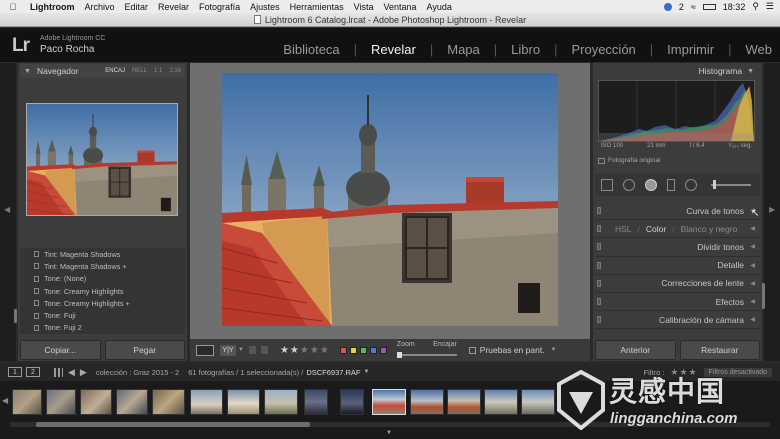  Describe the element at coordinates (772, 212) in the screenshot. I see `right-panel-toggle: ▶` at that location.